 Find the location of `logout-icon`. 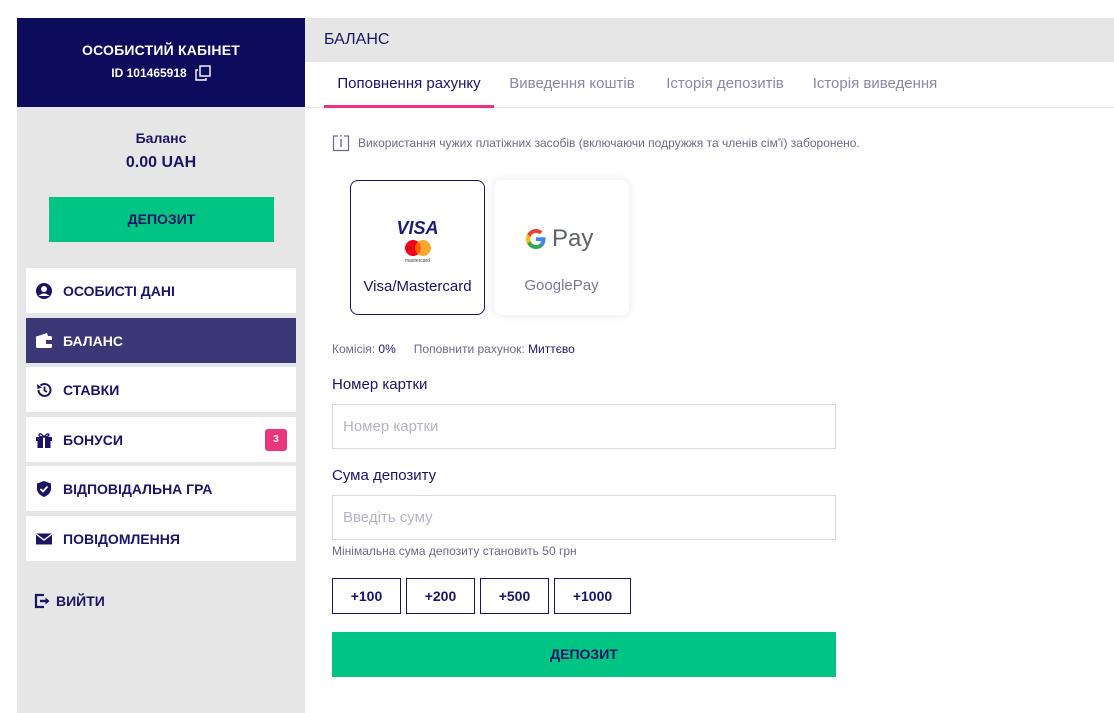

logout-icon is located at coordinates (43, 601).